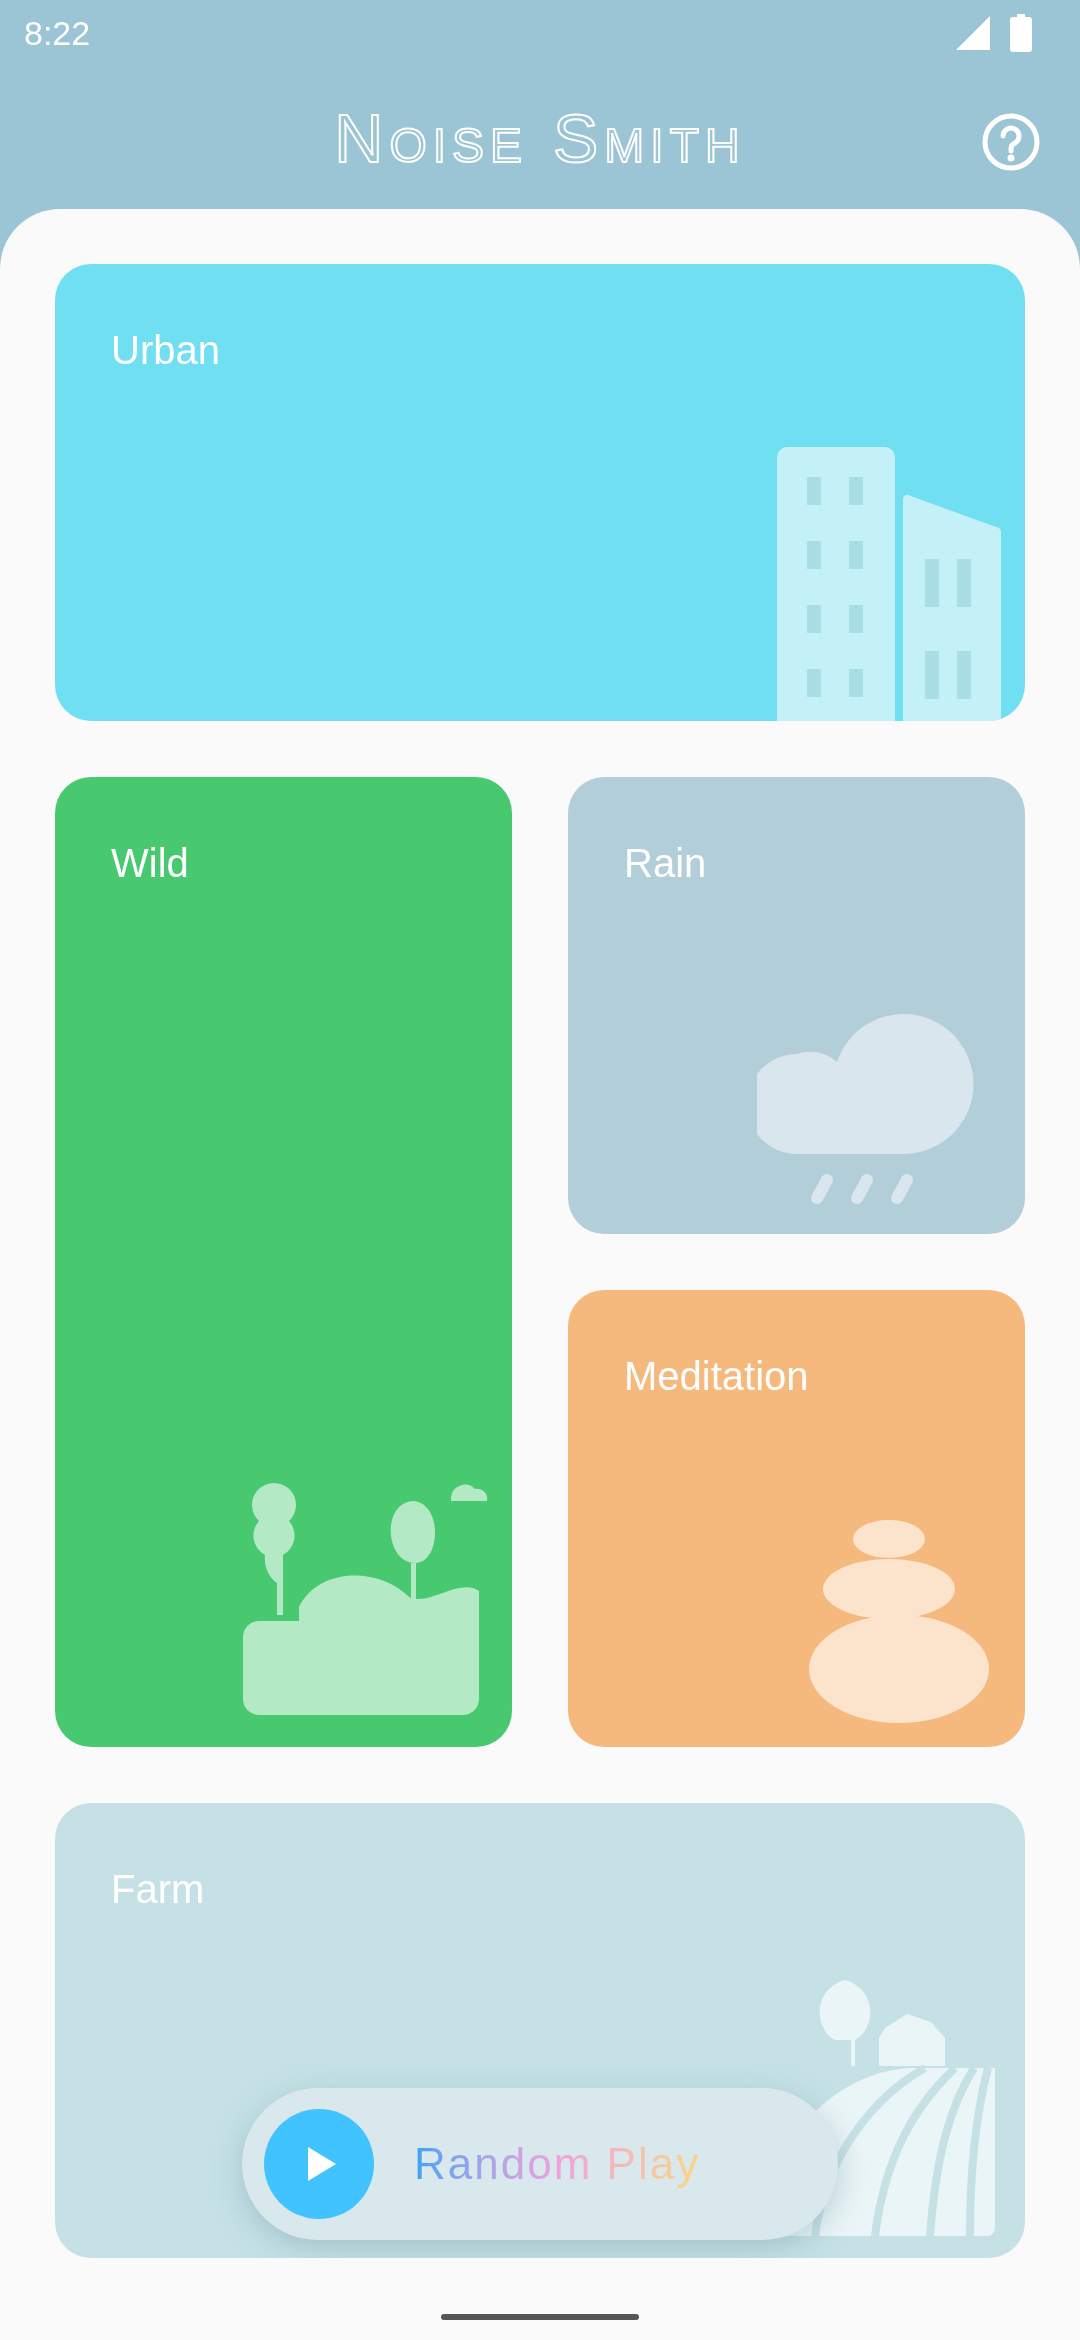 This screenshot has width=1080, height=2340. What do you see at coordinates (973, 33) in the screenshot?
I see `signal-icon` at bounding box center [973, 33].